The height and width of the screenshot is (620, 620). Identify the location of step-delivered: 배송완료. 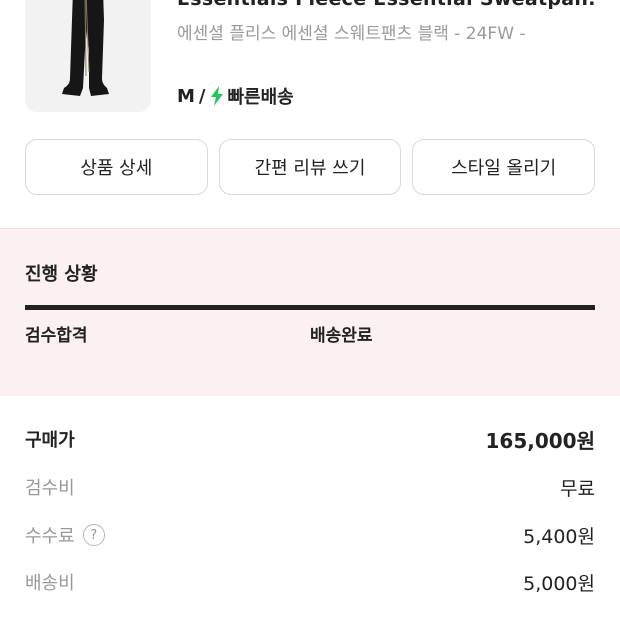
(341, 336).